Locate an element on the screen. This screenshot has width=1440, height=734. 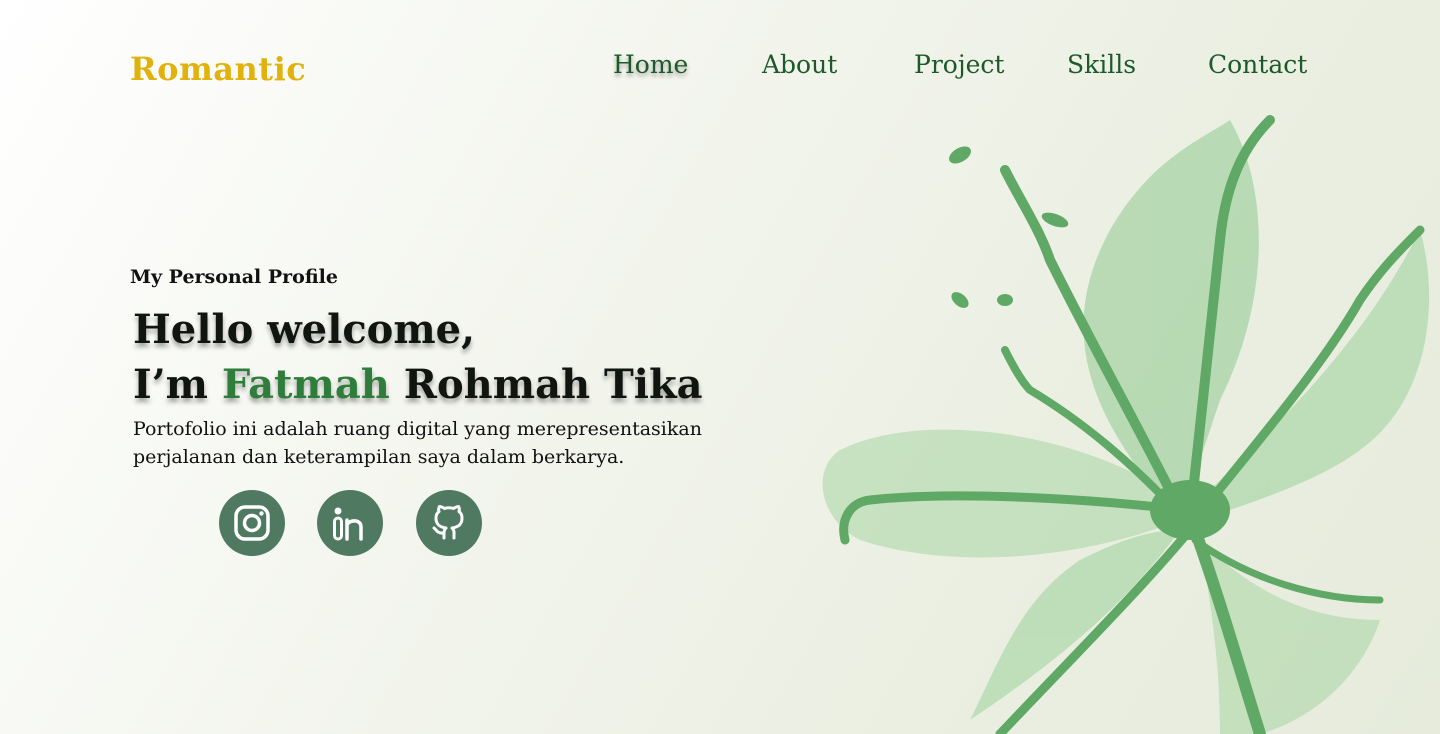
hero-subtitle: My Personal Profile is located at coordinates (234, 277).